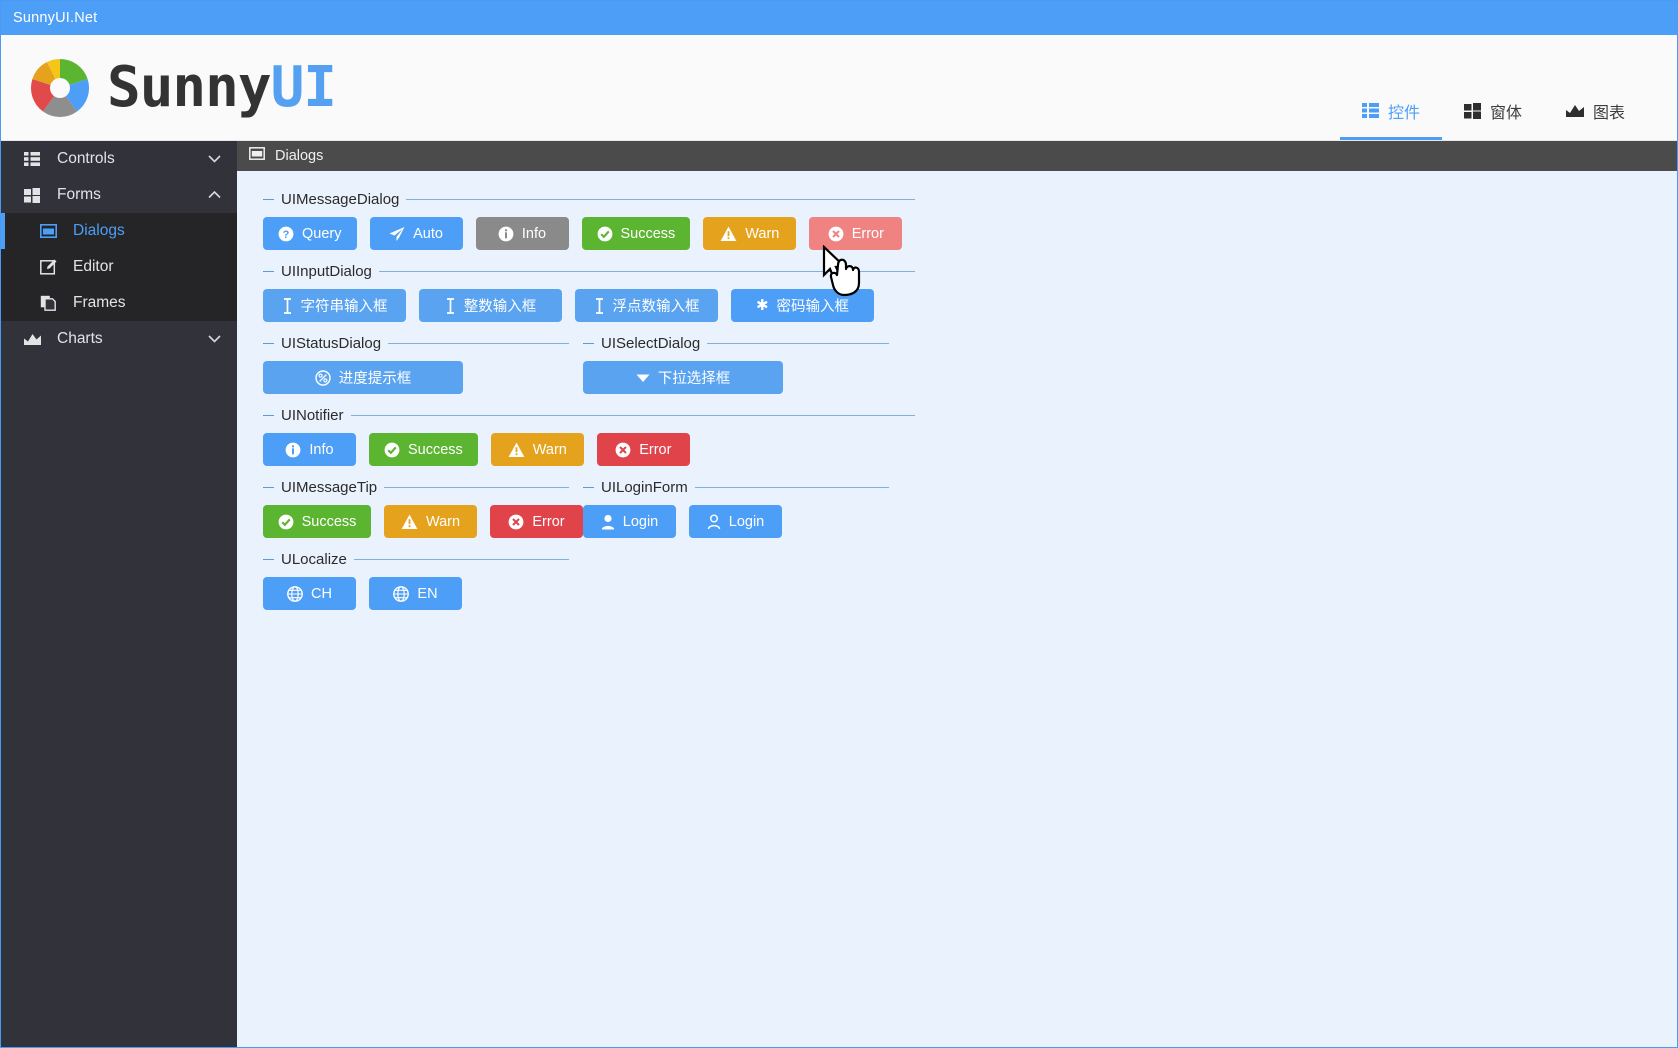 The width and height of the screenshot is (1678, 1048). I want to click on notifier-warn-button: Warn, so click(537, 449).